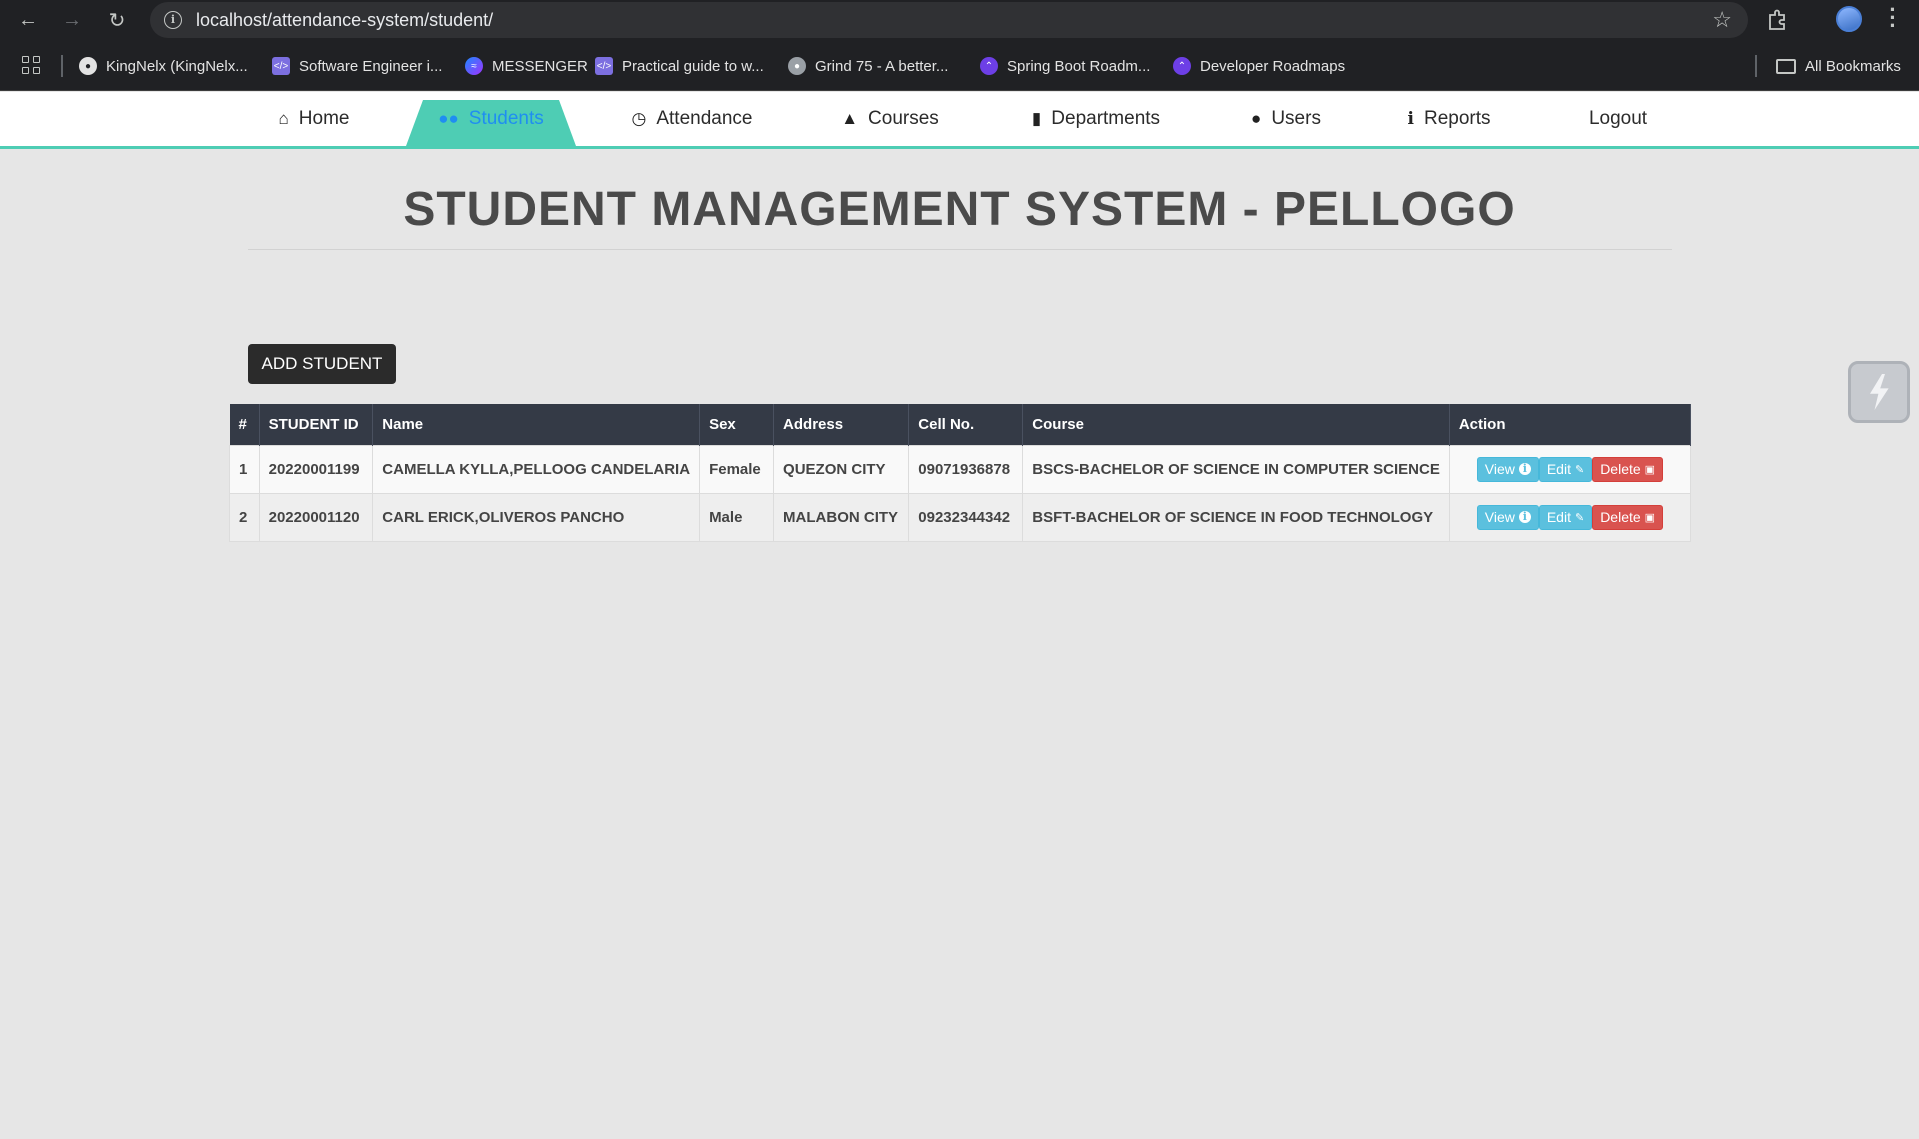 This screenshot has height=1139, width=1919. What do you see at coordinates (31, 65) in the screenshot?
I see `apps-grid-icon` at bounding box center [31, 65].